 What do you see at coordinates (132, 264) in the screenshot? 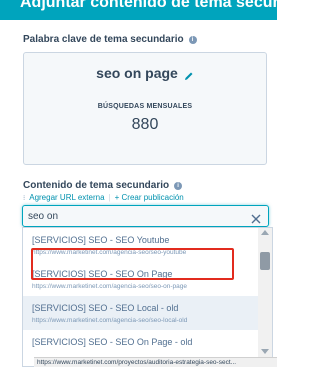
I see `highlight-annotation` at bounding box center [132, 264].